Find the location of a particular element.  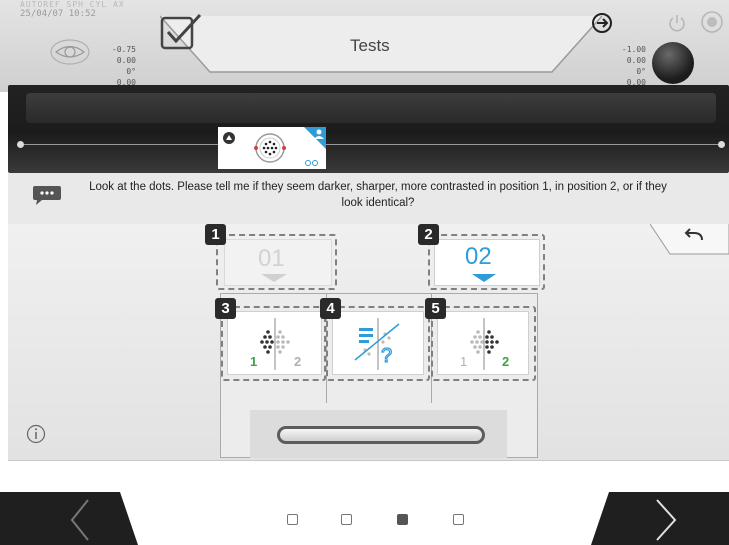

current-test-card is located at coordinates (272, 148).